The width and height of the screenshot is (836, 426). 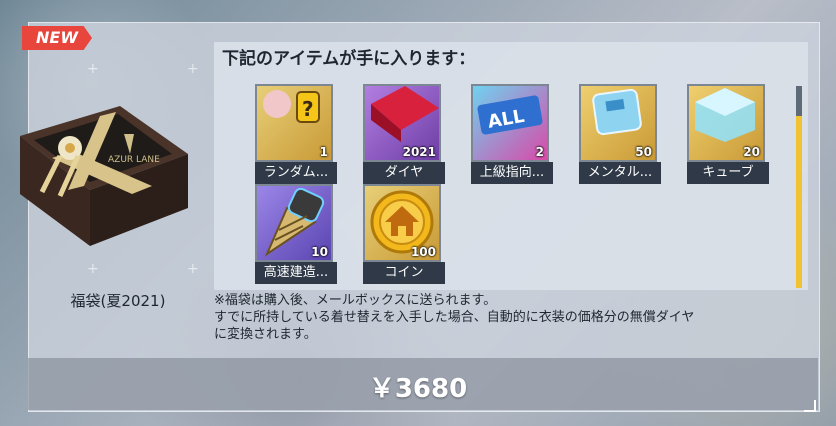 What do you see at coordinates (265, 334) in the screenshot?
I see `note-line: に変換されます。` at bounding box center [265, 334].